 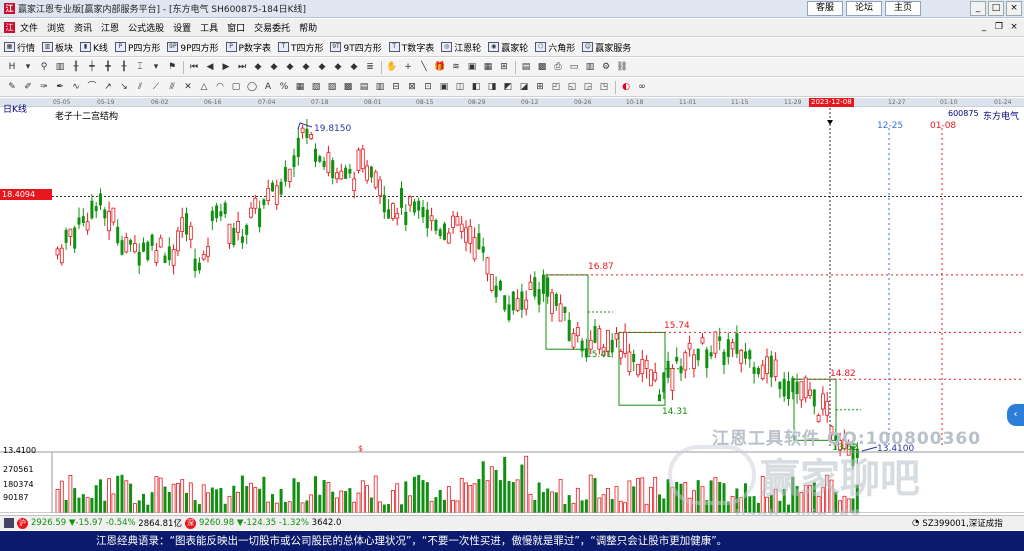 I want to click on pen4-icon: ✒, so click(x=60, y=87).